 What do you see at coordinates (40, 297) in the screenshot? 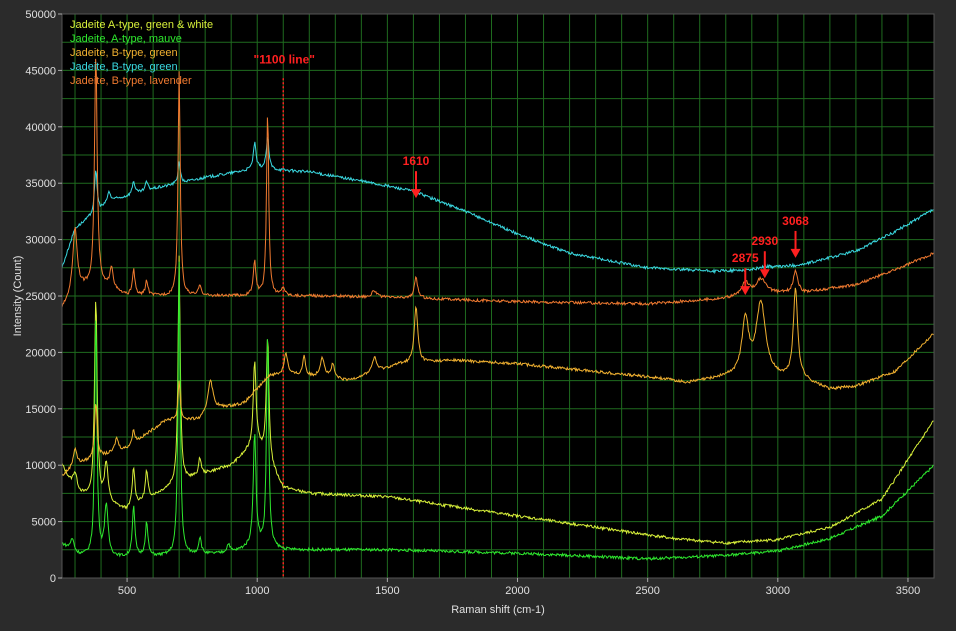
I see `y-tick-label: 25000` at bounding box center [40, 297].